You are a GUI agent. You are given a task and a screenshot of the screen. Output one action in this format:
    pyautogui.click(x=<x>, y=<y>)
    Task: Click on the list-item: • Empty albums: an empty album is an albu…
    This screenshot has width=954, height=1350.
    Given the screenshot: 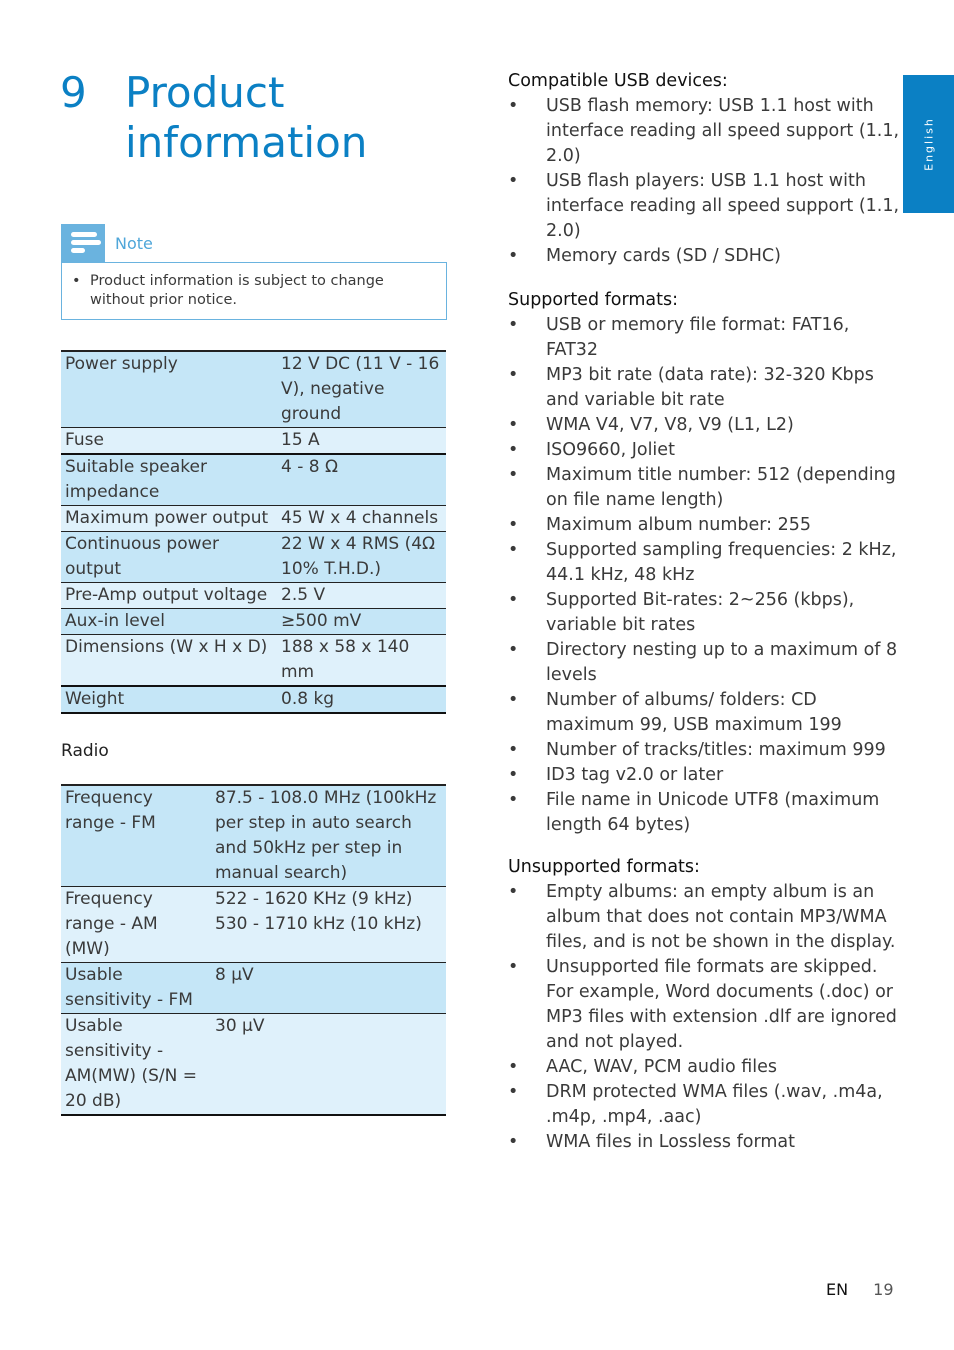 What is the action you would take?
    pyautogui.click(x=704, y=917)
    